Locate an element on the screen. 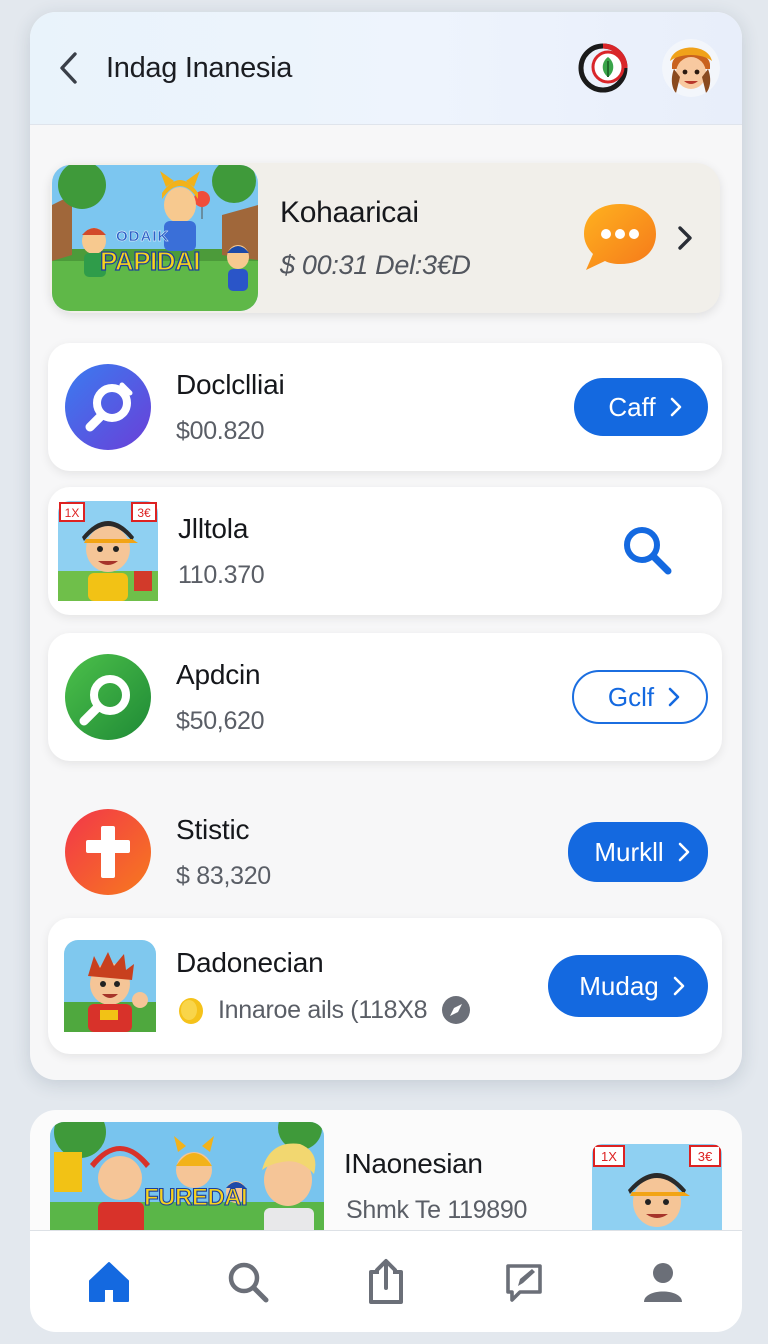 The width and height of the screenshot is (768, 1344). secondary-card: FUREDAI INaonesian Shmk Te 119890 1X 3€ is located at coordinates (386, 1175).